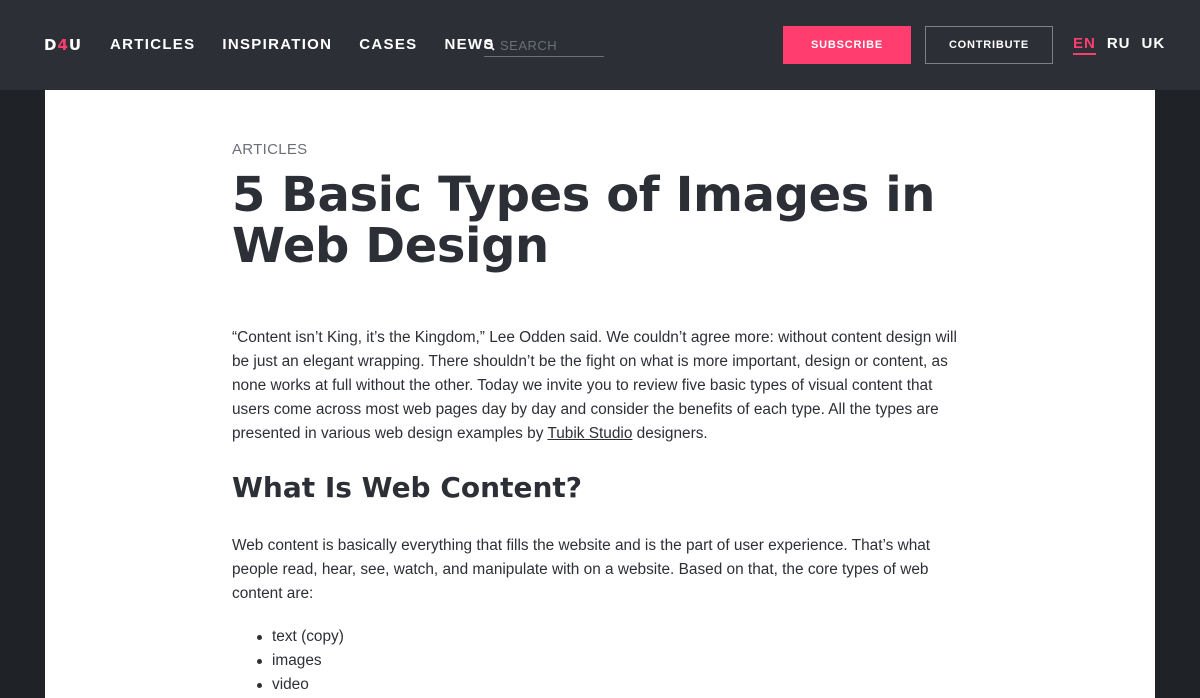 Image resolution: width=1200 pixels, height=698 pixels. What do you see at coordinates (589, 433) in the screenshot?
I see `tubik-studio-link: Tubik Studio` at bounding box center [589, 433].